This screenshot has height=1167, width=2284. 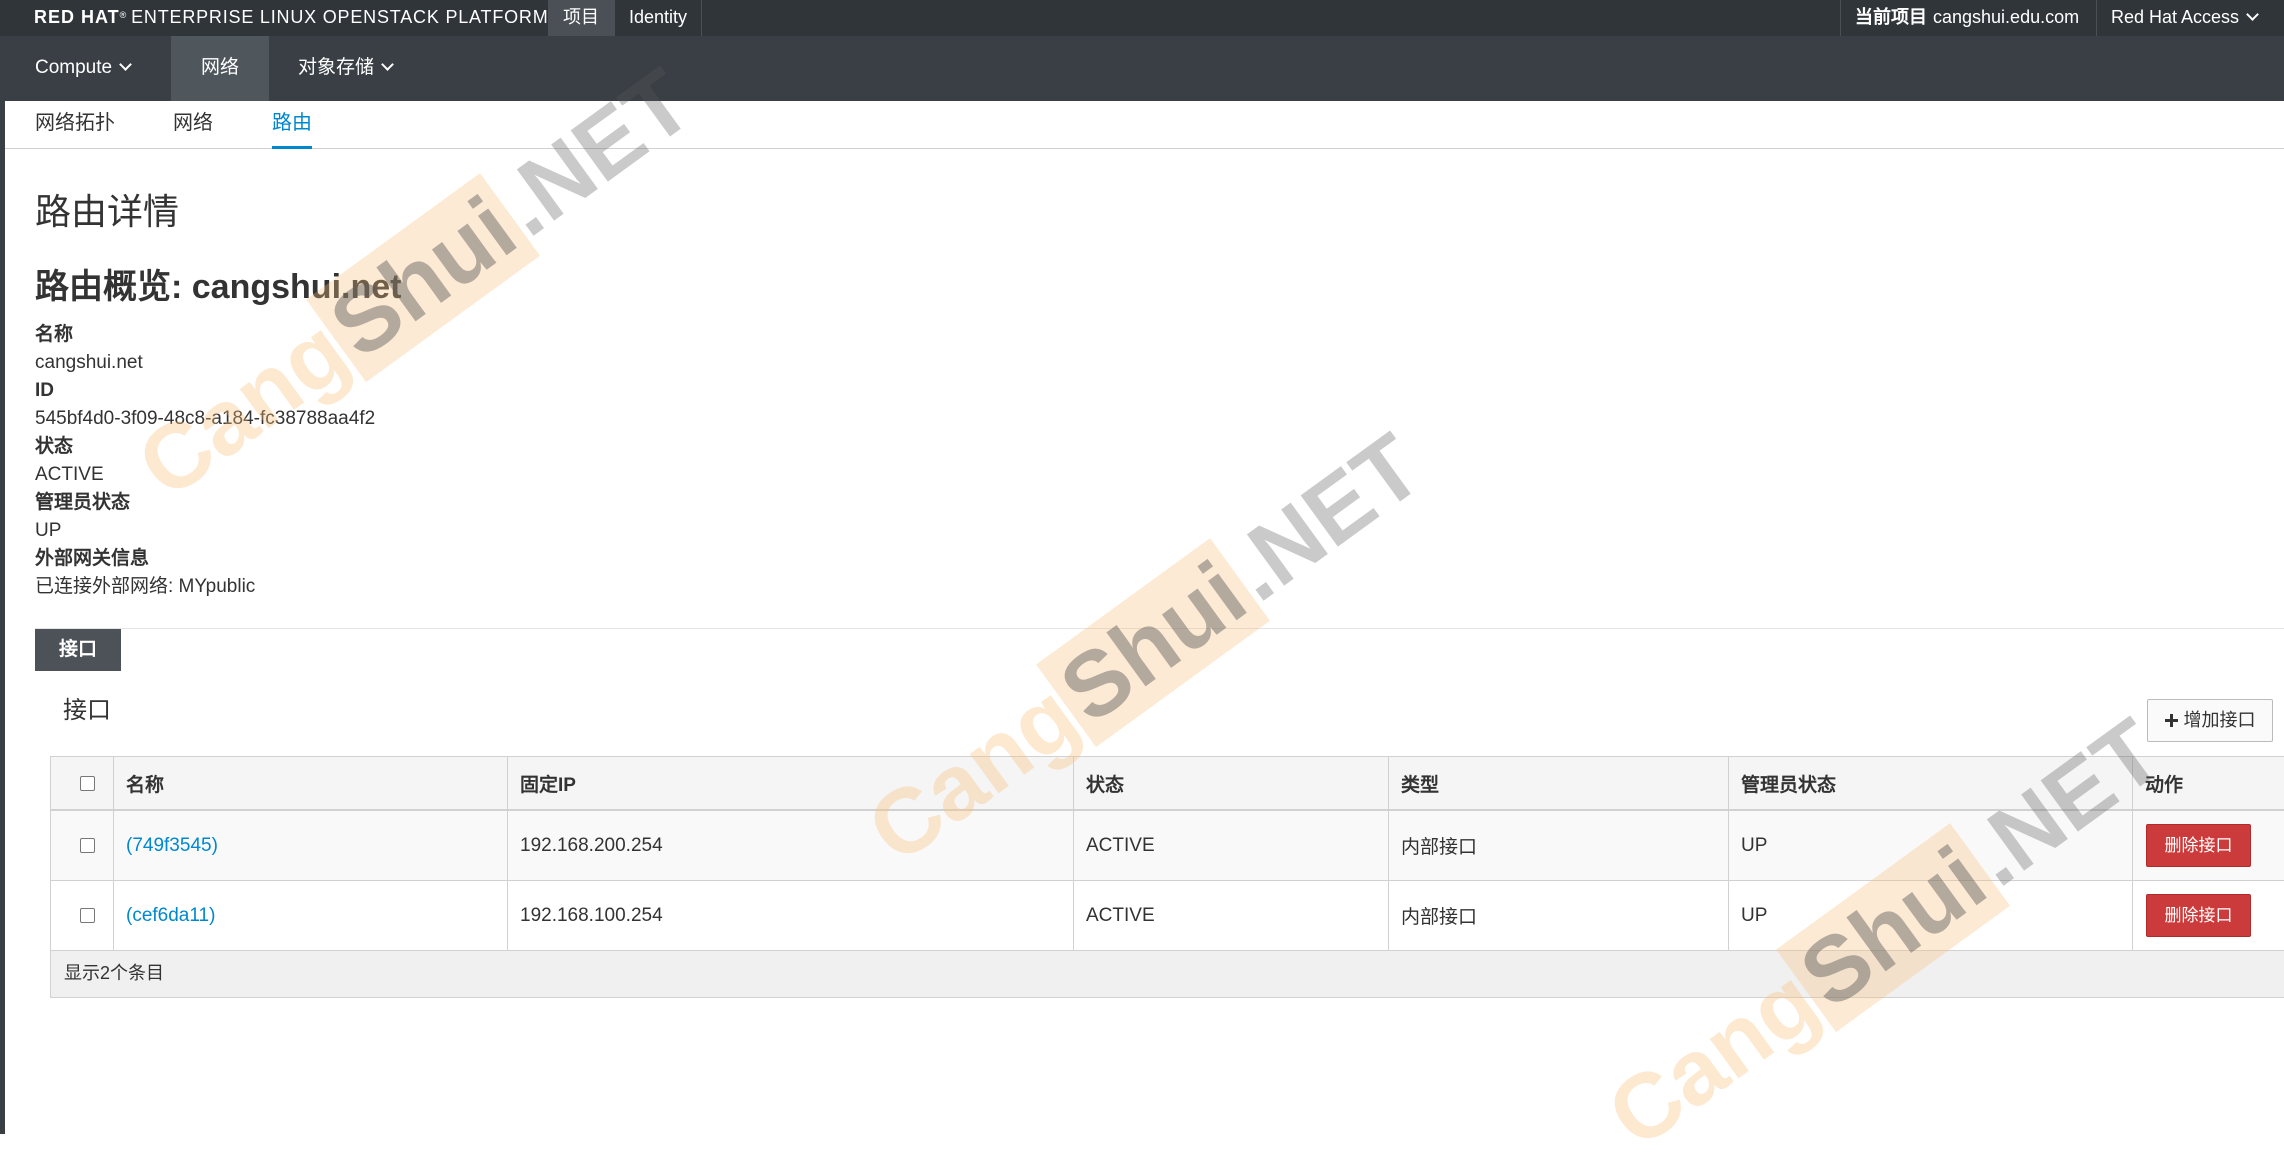 I want to click on column-header-name: 名称, so click(x=310, y=783).